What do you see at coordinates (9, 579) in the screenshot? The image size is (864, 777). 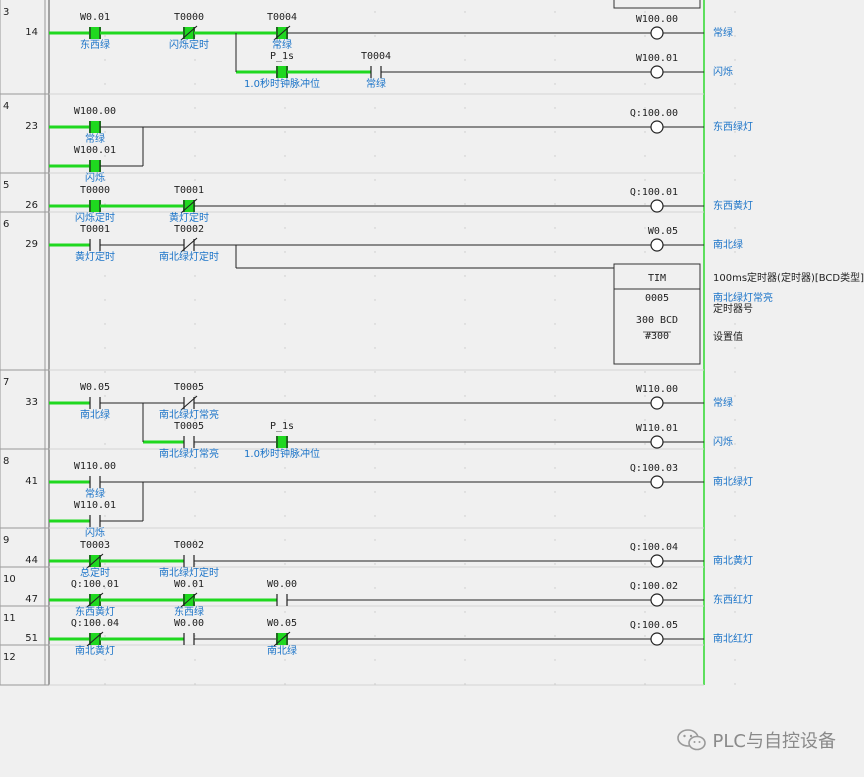 I see `rung-number: 10` at bounding box center [9, 579].